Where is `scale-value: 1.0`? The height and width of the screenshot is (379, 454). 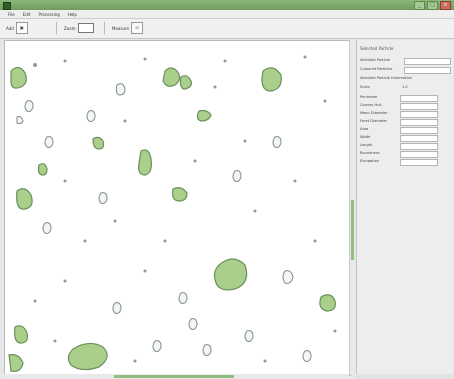 scale-value: 1.0 is located at coordinates (405, 87).